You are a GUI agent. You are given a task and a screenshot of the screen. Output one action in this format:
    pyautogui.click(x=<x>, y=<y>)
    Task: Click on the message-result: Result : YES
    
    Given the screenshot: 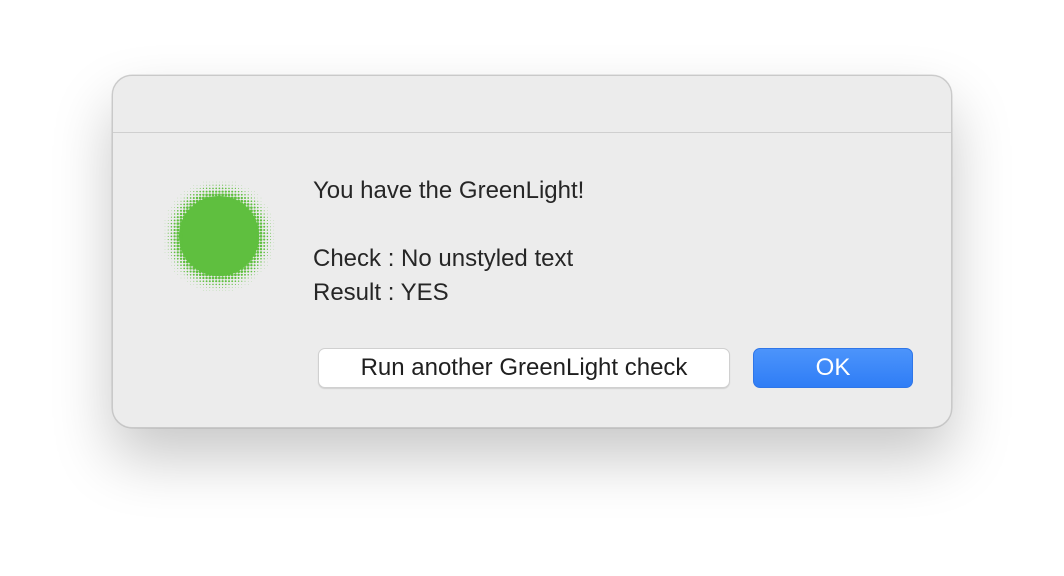 What is the action you would take?
    pyautogui.click(x=381, y=292)
    